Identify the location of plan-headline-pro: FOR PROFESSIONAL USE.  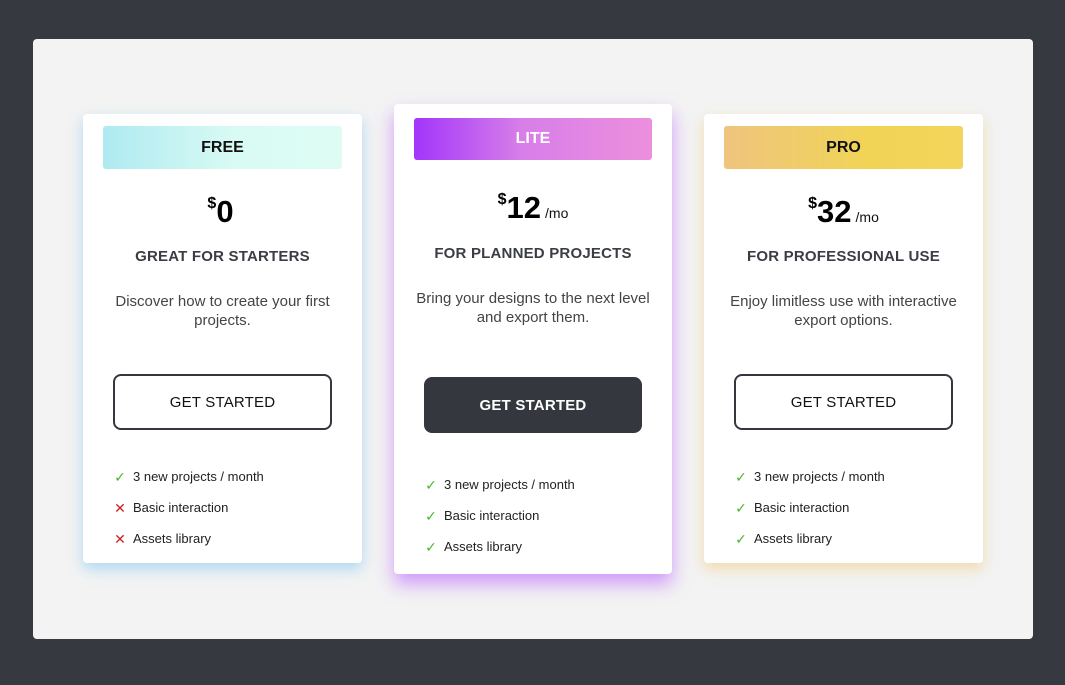
(843, 256).